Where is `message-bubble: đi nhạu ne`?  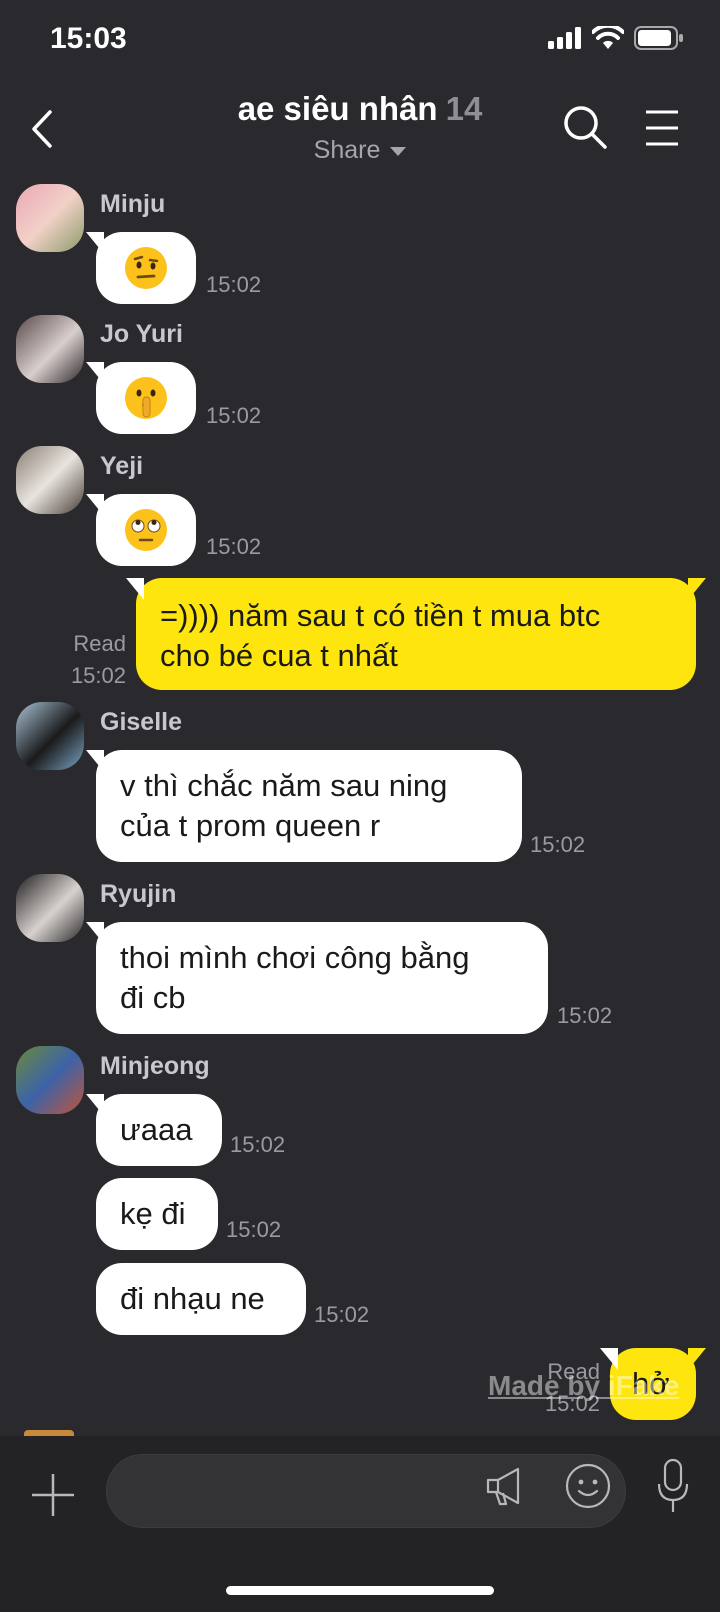 message-bubble: đi nhạu ne is located at coordinates (201, 1299).